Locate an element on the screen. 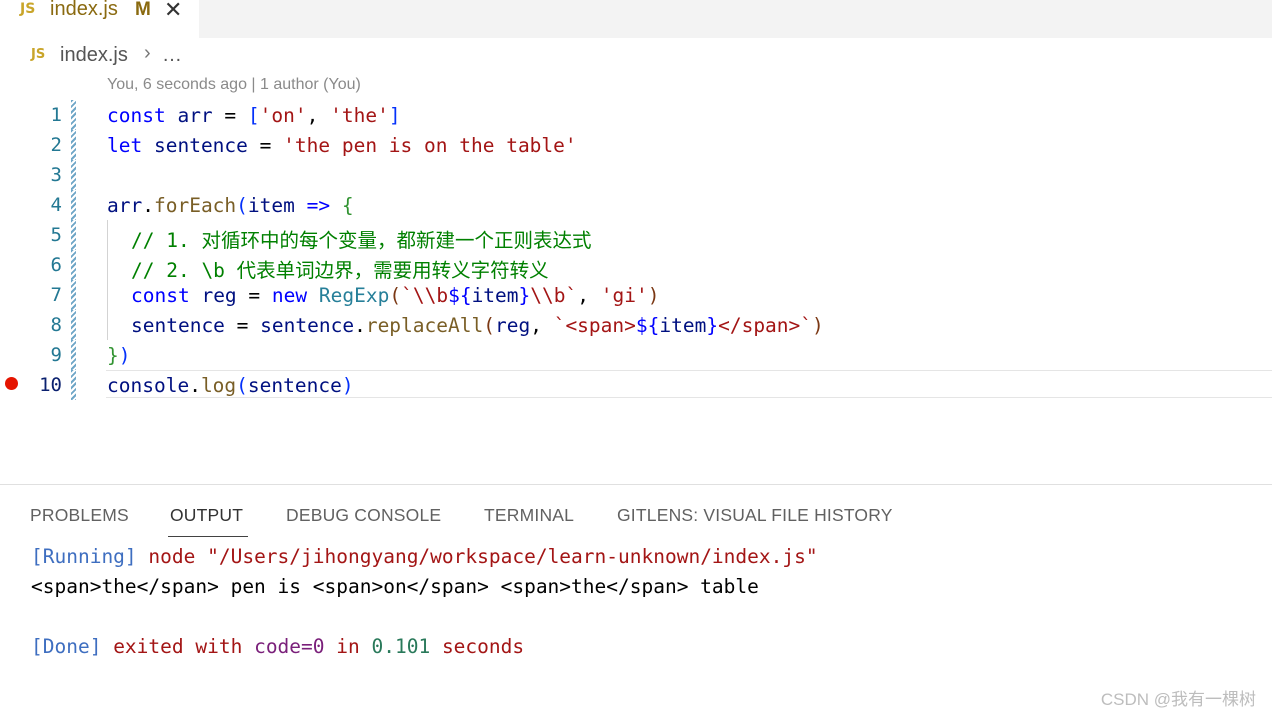 The width and height of the screenshot is (1272, 719). code-line: 1 const arr = ['on', 'the'] is located at coordinates (636, 115).